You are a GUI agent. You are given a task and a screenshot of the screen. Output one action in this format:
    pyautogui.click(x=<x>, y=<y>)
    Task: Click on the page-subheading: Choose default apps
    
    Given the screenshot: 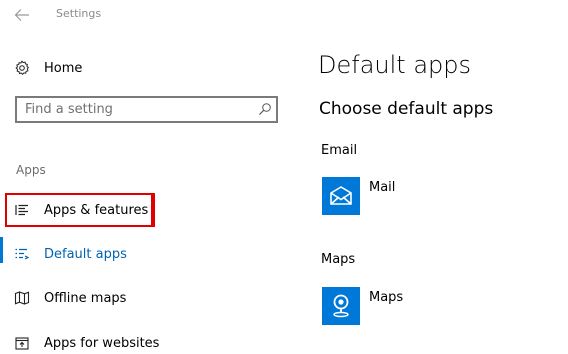 What is the action you would take?
    pyautogui.click(x=406, y=109)
    